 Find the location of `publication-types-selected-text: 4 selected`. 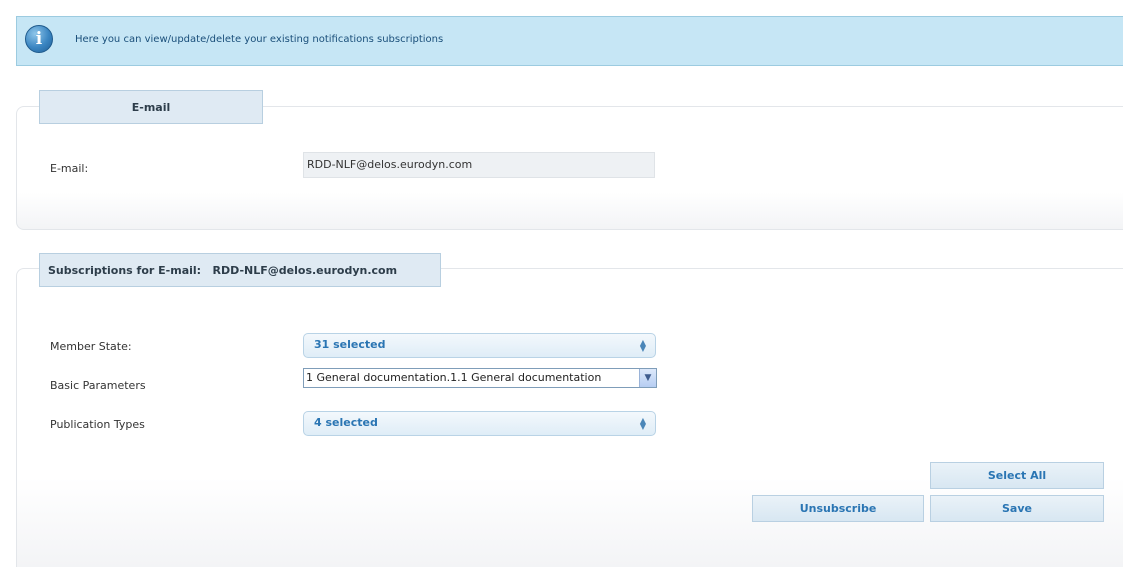

publication-types-selected-text: 4 selected is located at coordinates (346, 422).